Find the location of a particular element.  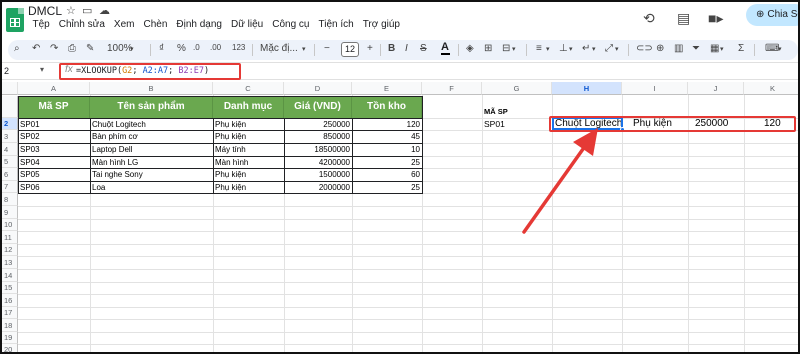

column-header-c: C is located at coordinates (248, 88).